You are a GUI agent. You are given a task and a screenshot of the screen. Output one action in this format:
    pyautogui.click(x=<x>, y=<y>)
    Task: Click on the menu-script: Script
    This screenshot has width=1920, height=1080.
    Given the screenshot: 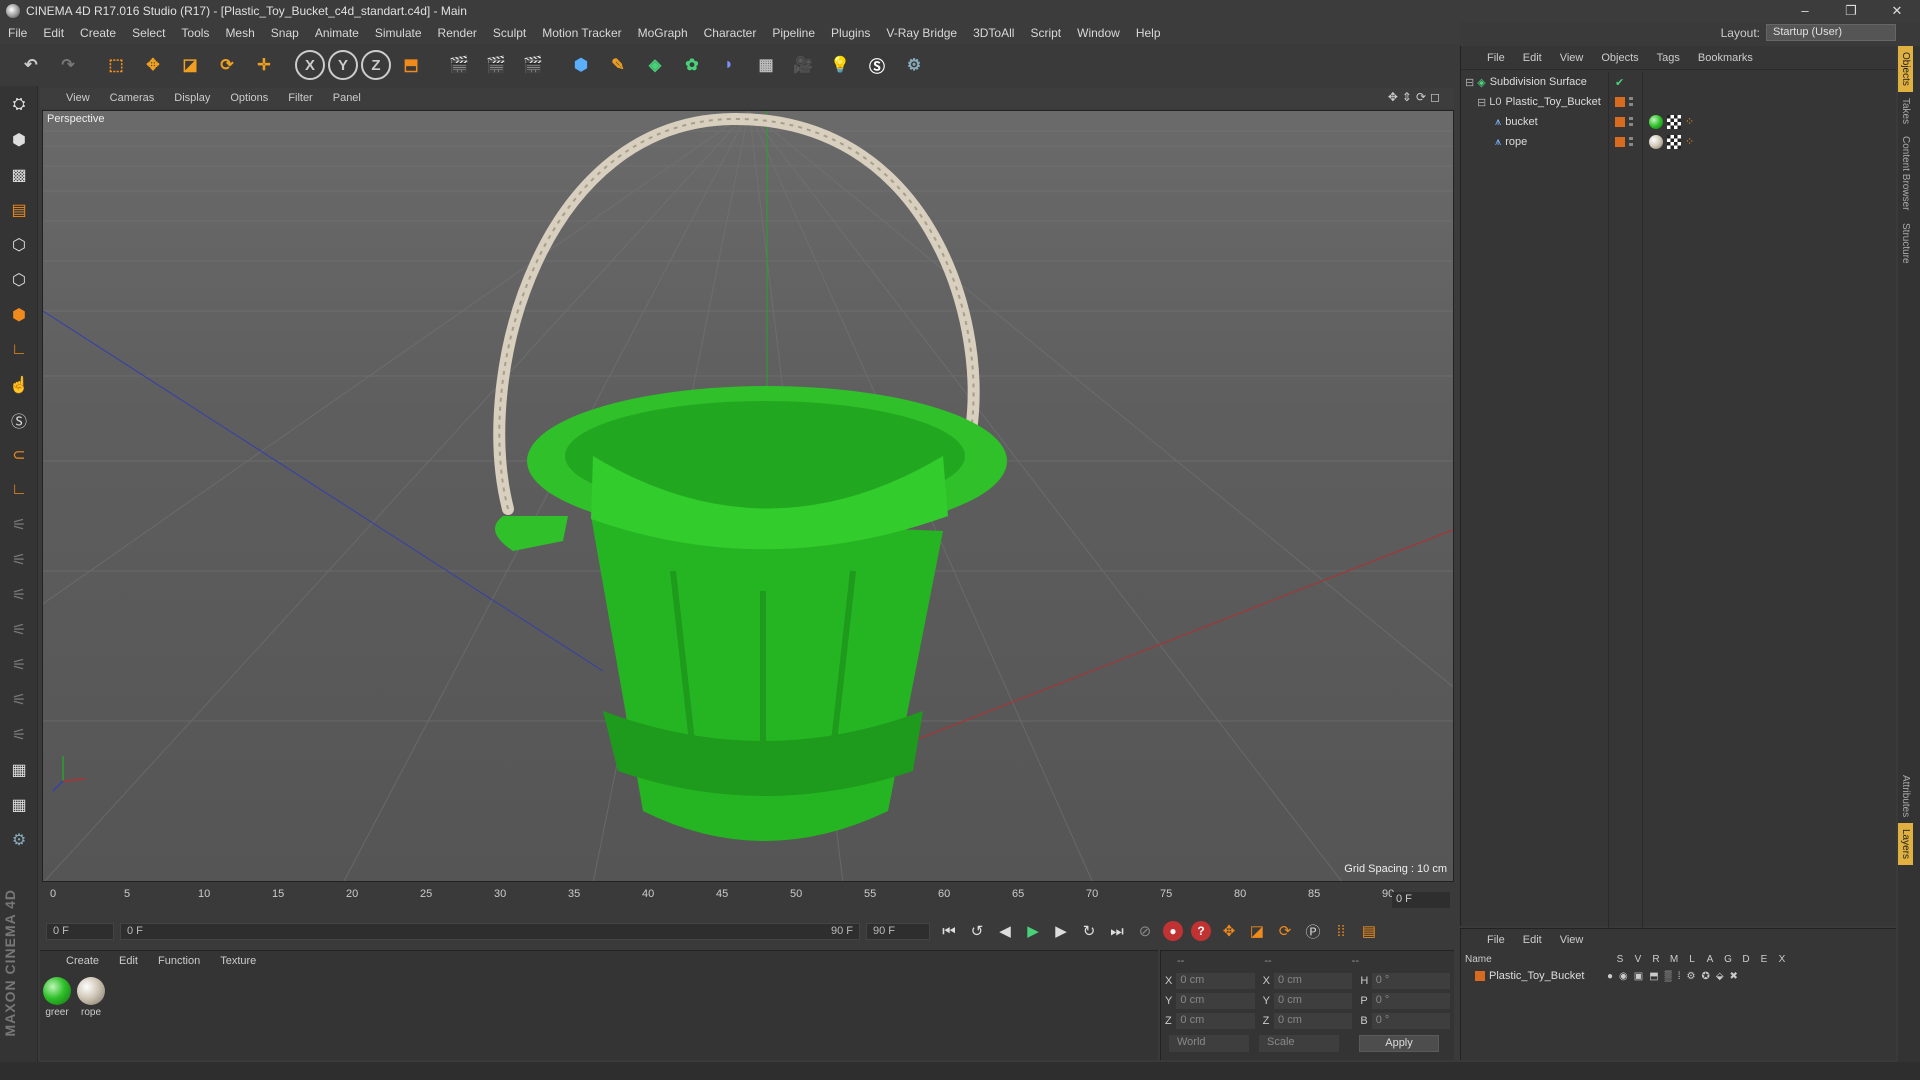 What is the action you would take?
    pyautogui.click(x=1045, y=33)
    